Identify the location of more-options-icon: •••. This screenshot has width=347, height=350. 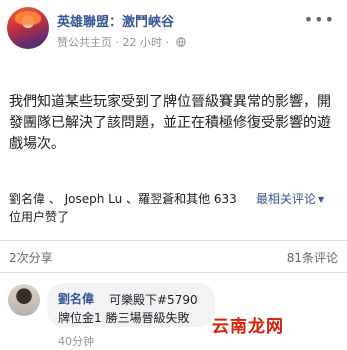
(319, 20).